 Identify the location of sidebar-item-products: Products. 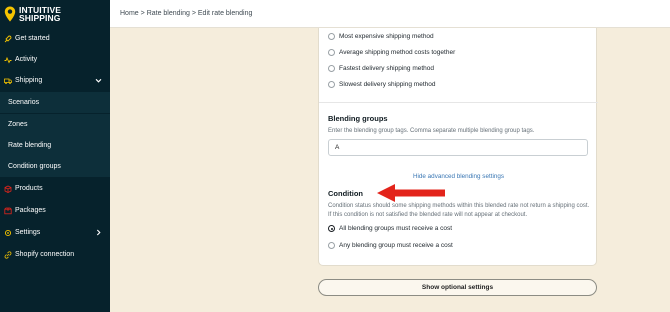
(55, 188).